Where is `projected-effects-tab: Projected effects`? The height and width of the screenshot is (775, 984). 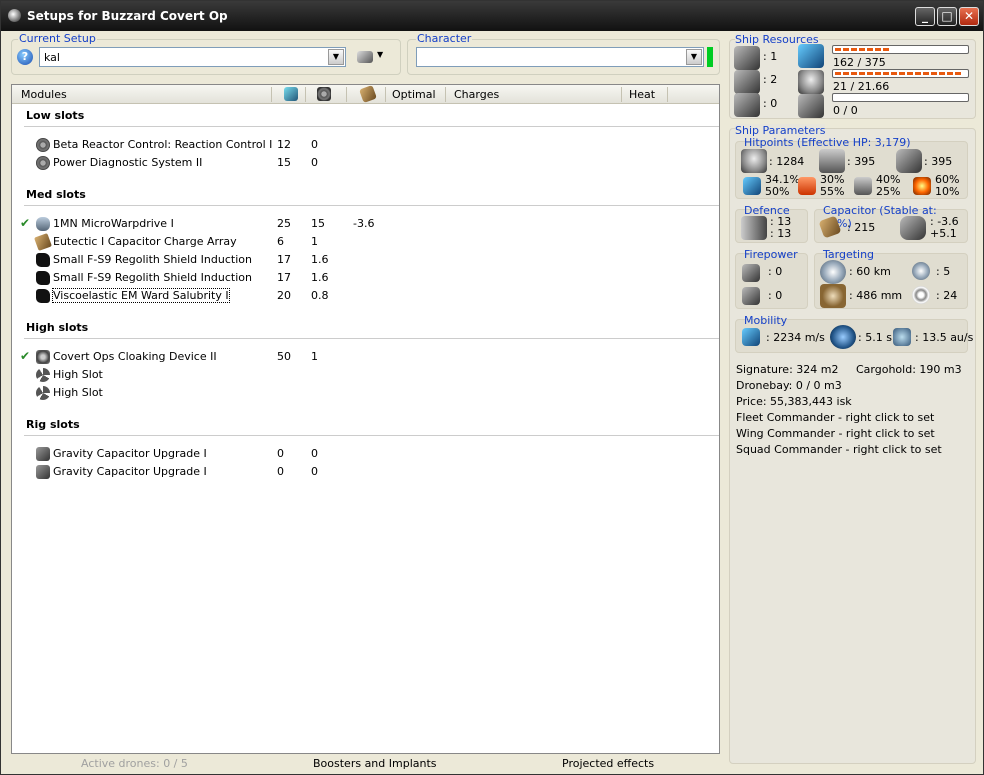 projected-effects-tab: Projected effects is located at coordinates (608, 763).